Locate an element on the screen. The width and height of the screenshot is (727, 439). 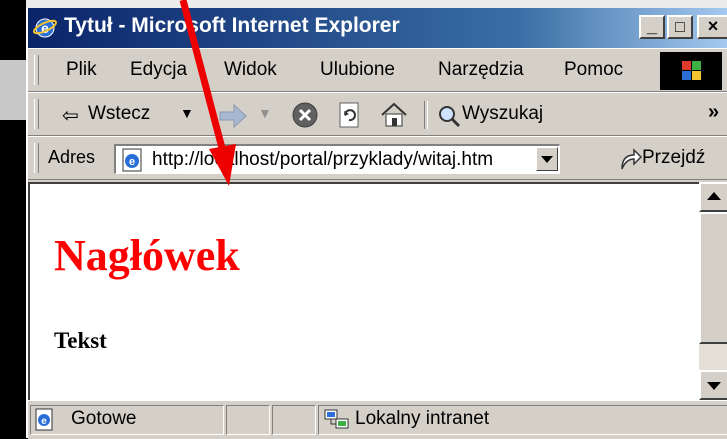
address-grip is located at coordinates (36, 158).